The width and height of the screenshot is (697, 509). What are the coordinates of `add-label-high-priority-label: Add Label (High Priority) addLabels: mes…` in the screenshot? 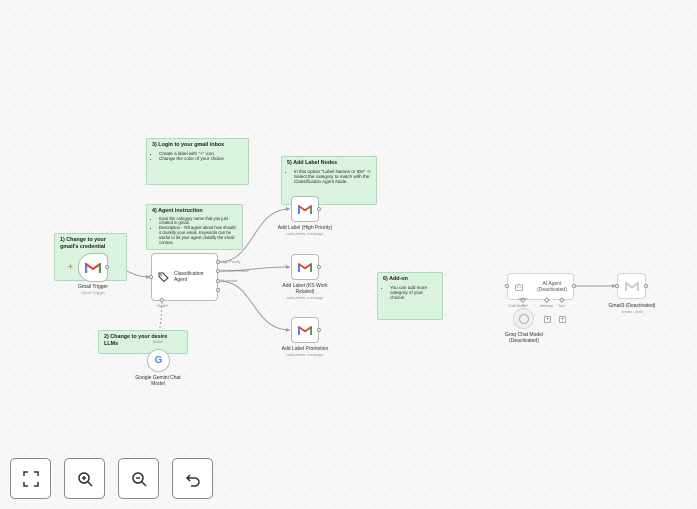 It's located at (305, 230).